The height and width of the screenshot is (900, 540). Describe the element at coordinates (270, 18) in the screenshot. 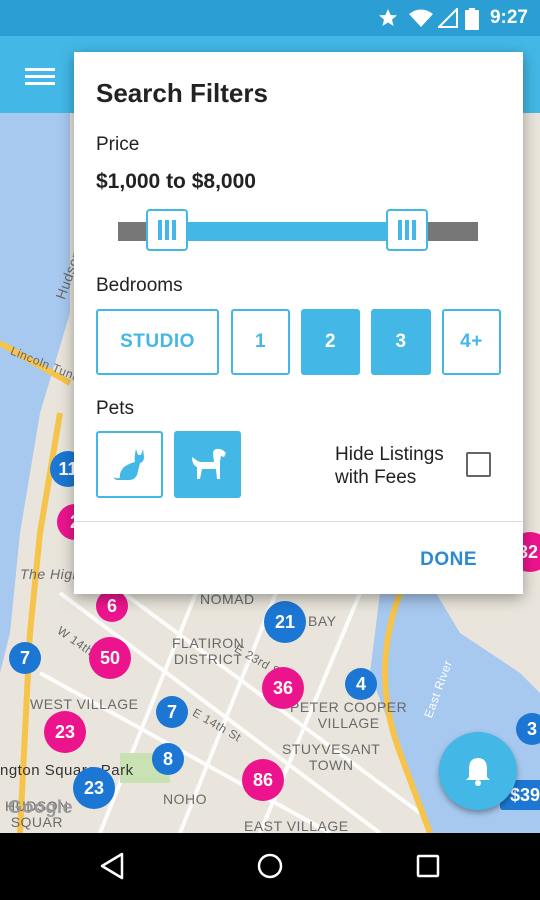

I see `status-bar: 9:27` at that location.